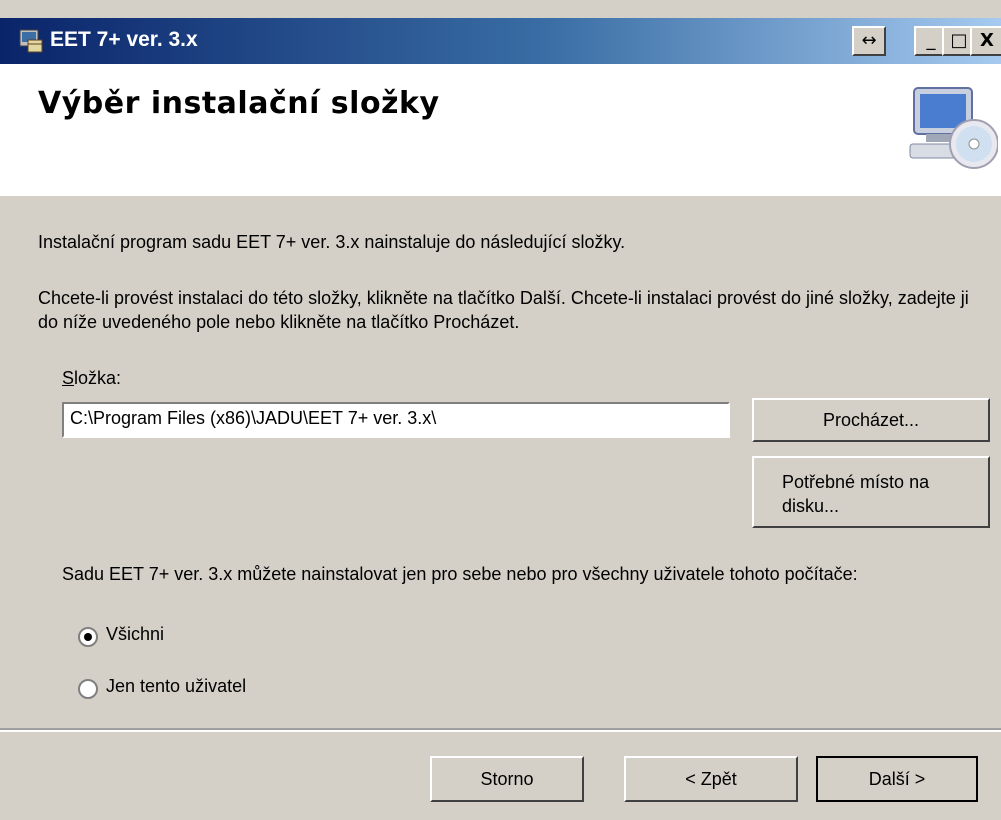  Describe the element at coordinates (135, 634) in the screenshot. I see `radio-everyone-label: Všichni` at that location.